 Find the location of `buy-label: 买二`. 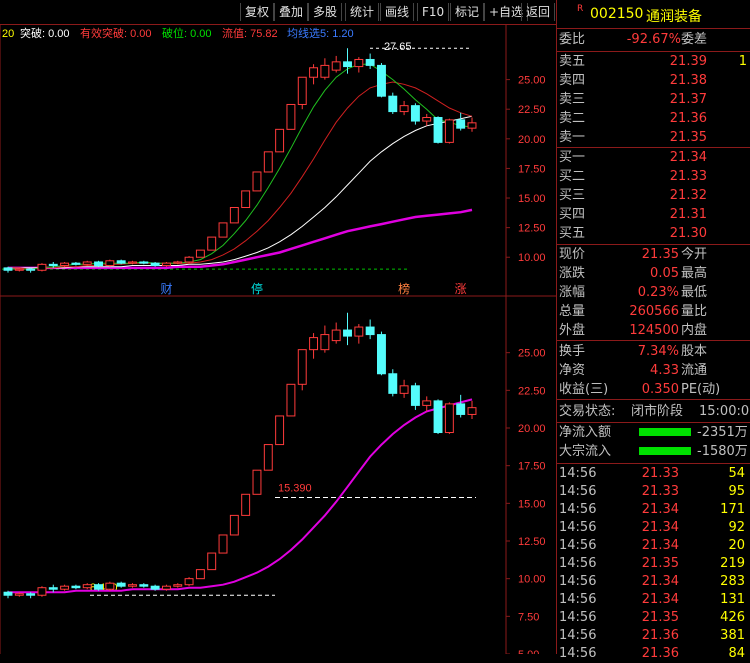

buy-label: 买二 is located at coordinates (572, 176).